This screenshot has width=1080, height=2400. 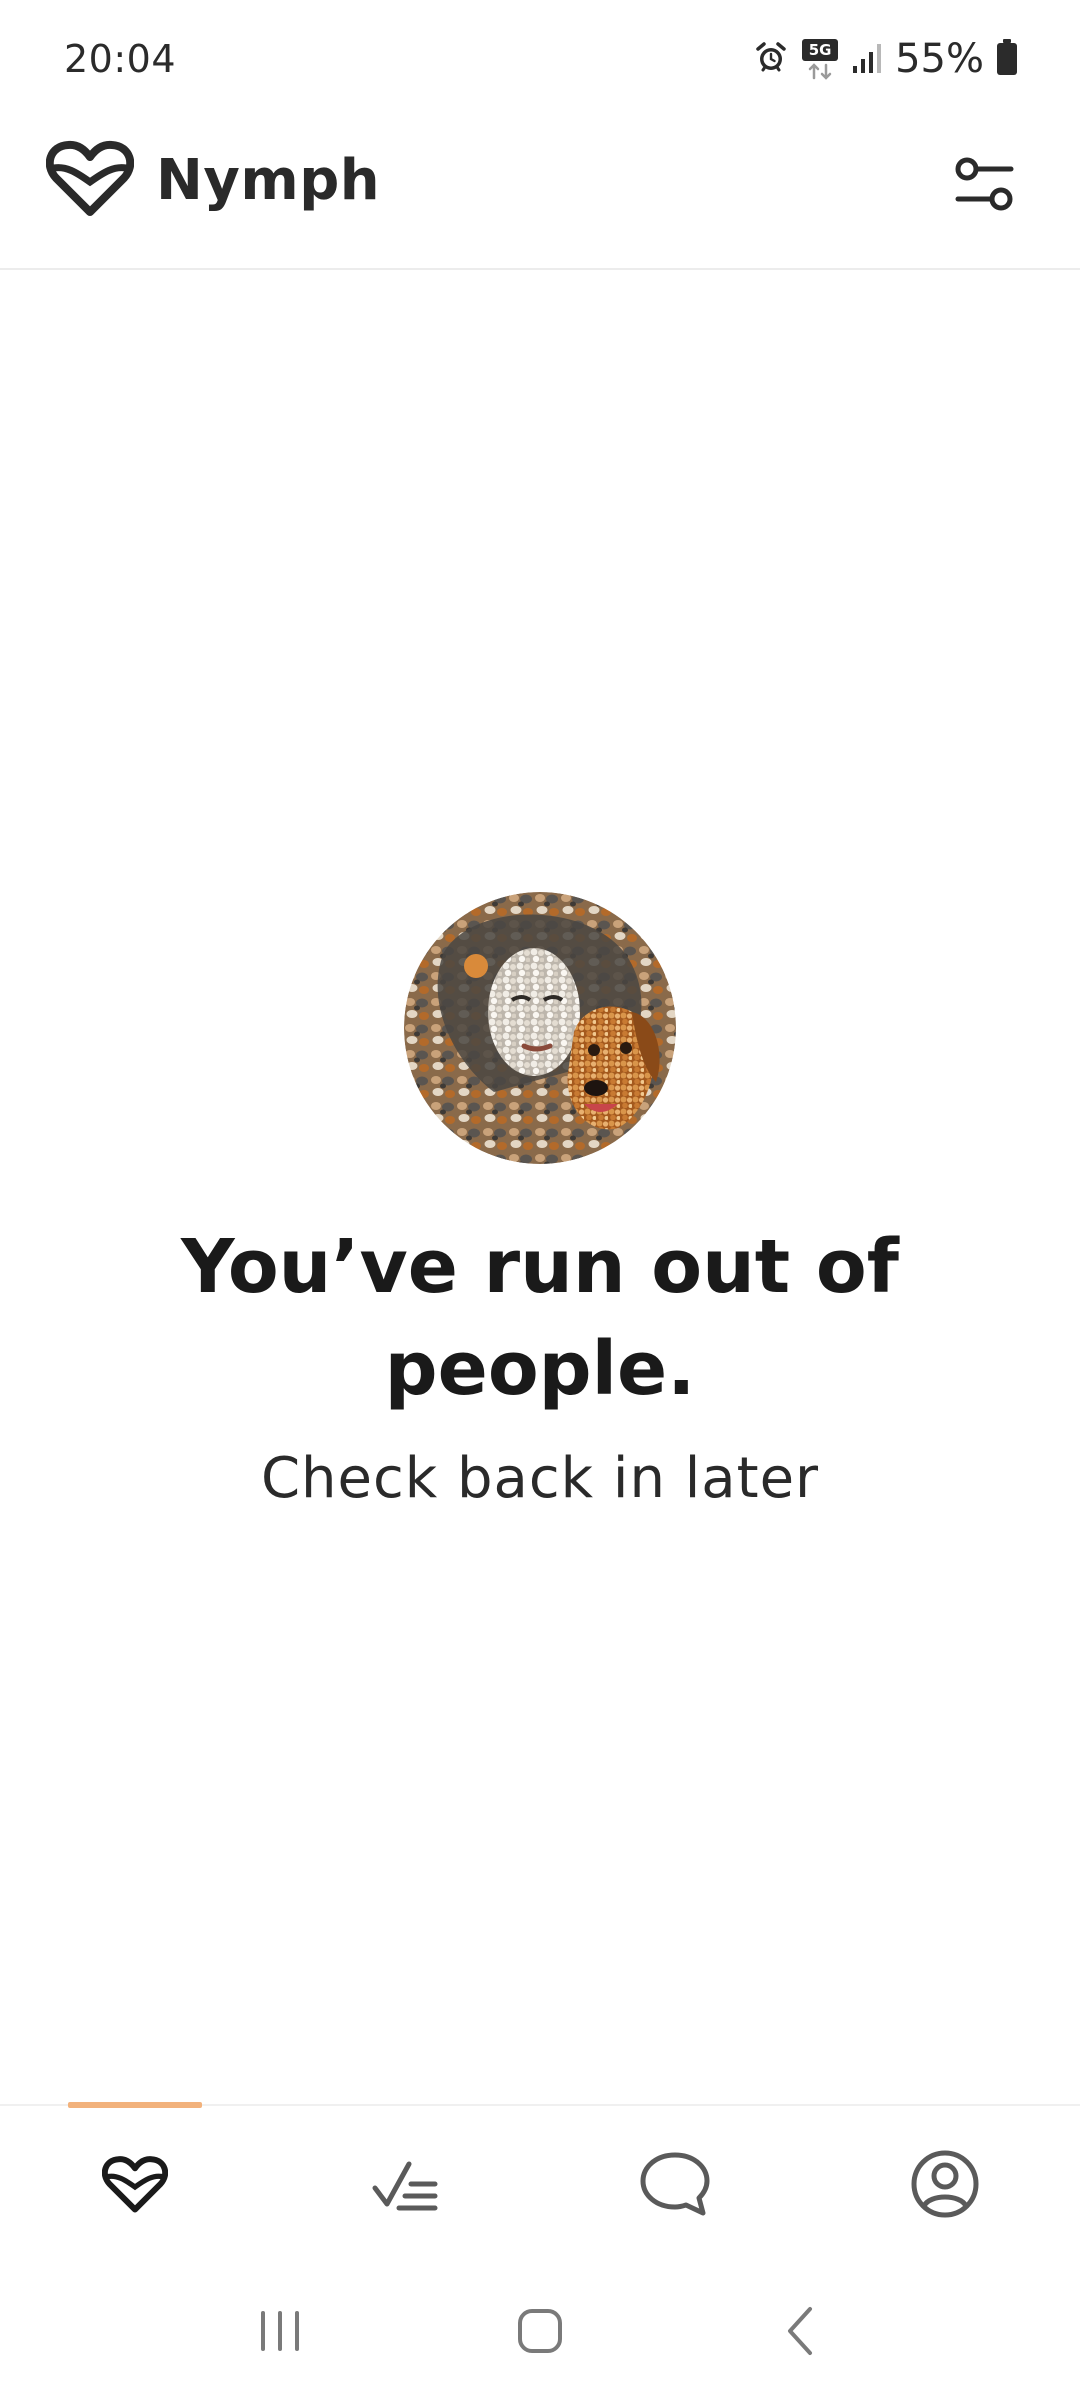 I want to click on nav-tab-chats, so click(x=675, y=2186).